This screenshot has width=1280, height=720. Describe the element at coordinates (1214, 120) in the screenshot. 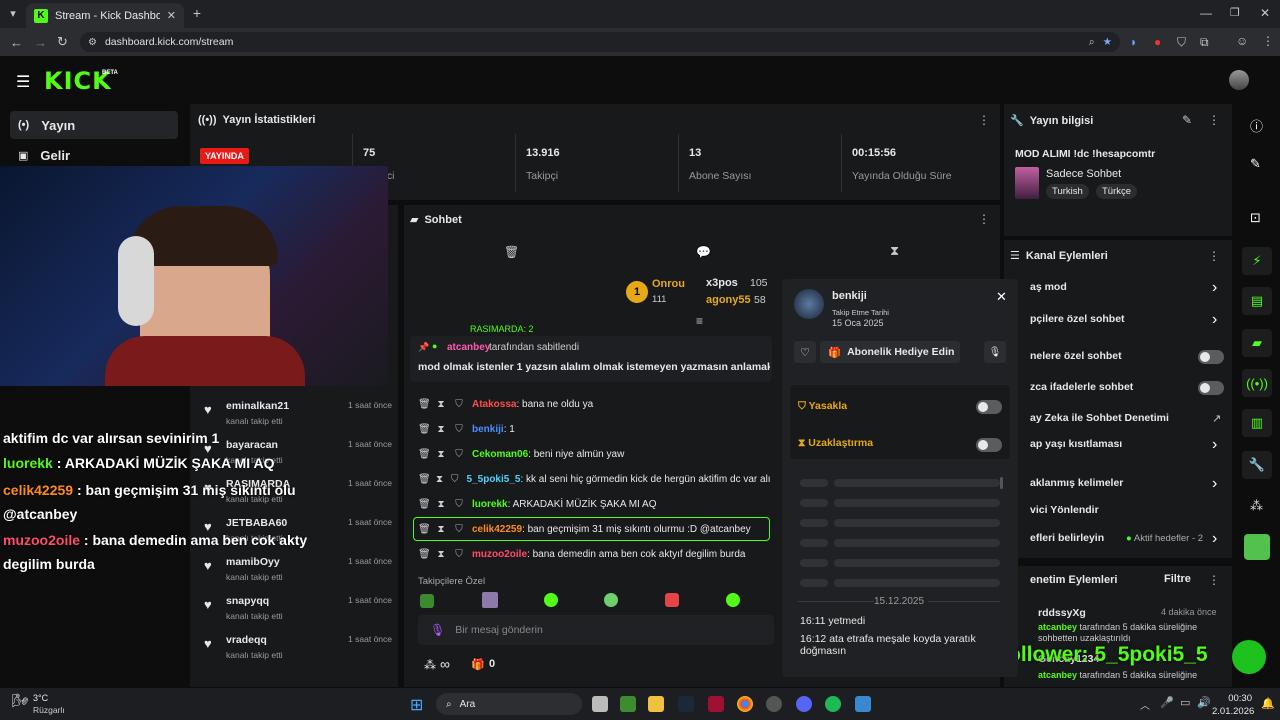

I see `stream-info-menu-icon: ⋮` at that location.